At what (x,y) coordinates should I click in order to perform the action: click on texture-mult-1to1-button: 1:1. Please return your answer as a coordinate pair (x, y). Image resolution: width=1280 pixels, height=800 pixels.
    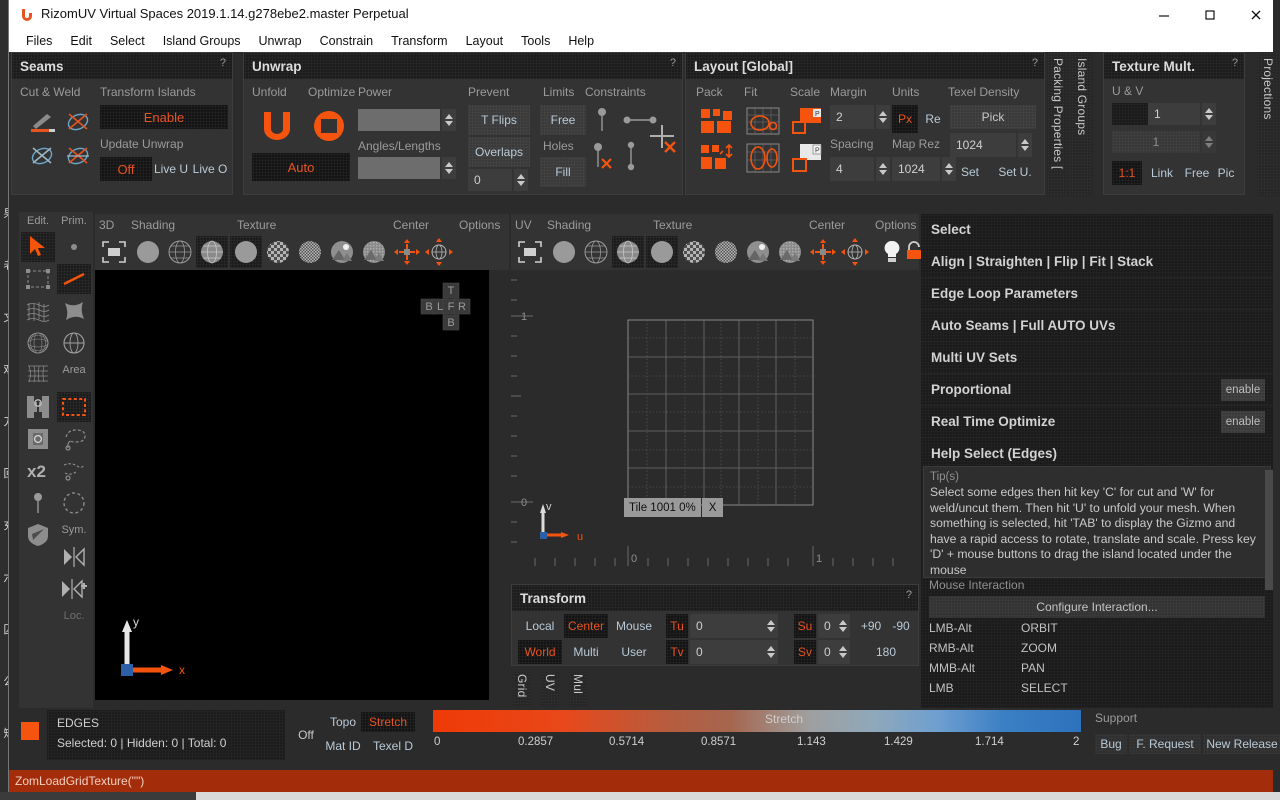
    Looking at the image, I should click on (1127, 173).